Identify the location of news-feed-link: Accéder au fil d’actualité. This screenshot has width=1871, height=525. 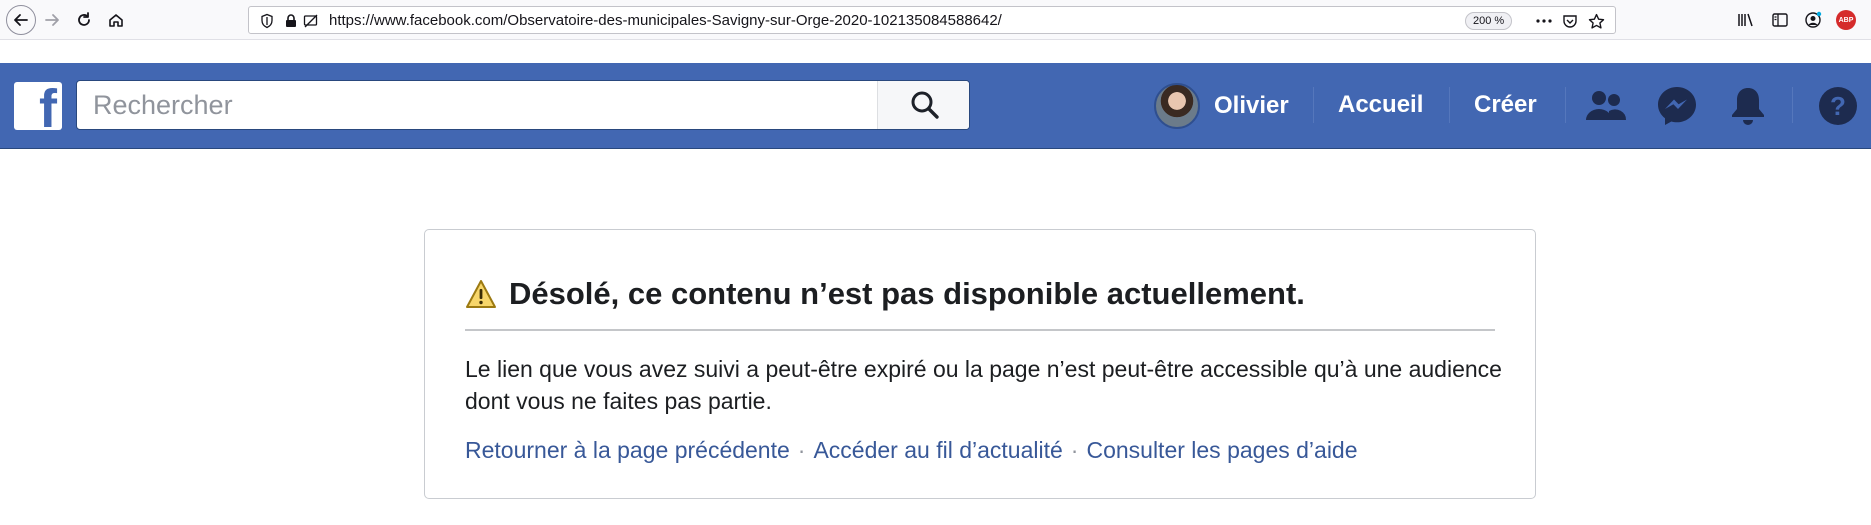
(937, 450).